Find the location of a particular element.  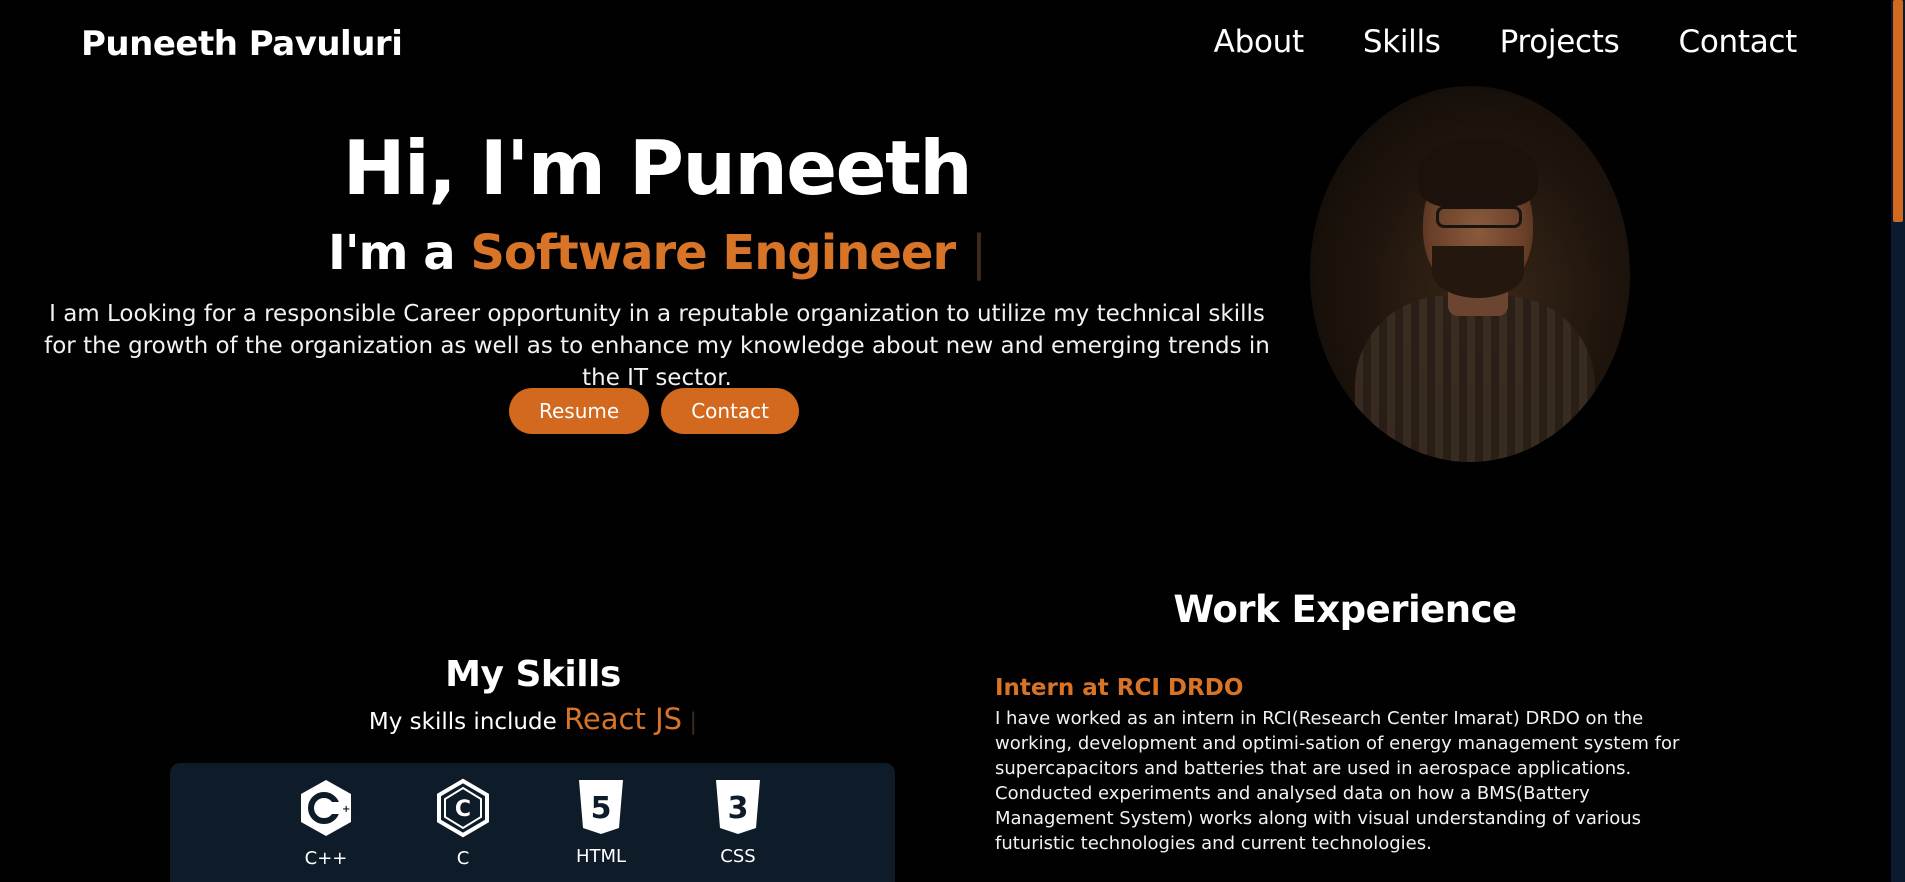

skills-subtitle: My skills include React JS | is located at coordinates (533, 719).